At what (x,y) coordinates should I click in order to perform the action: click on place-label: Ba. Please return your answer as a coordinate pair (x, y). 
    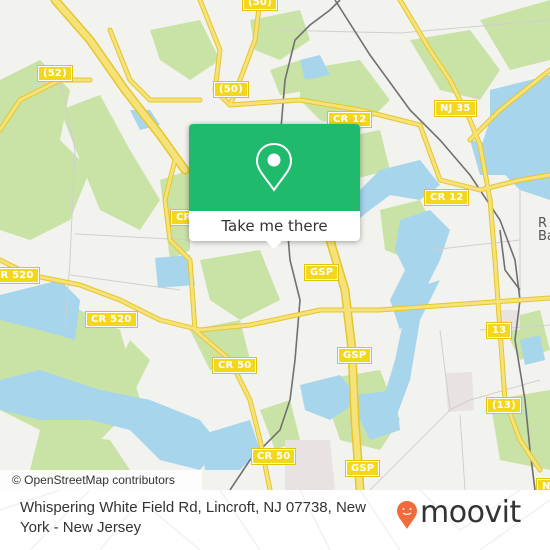
    Looking at the image, I should click on (544, 236).